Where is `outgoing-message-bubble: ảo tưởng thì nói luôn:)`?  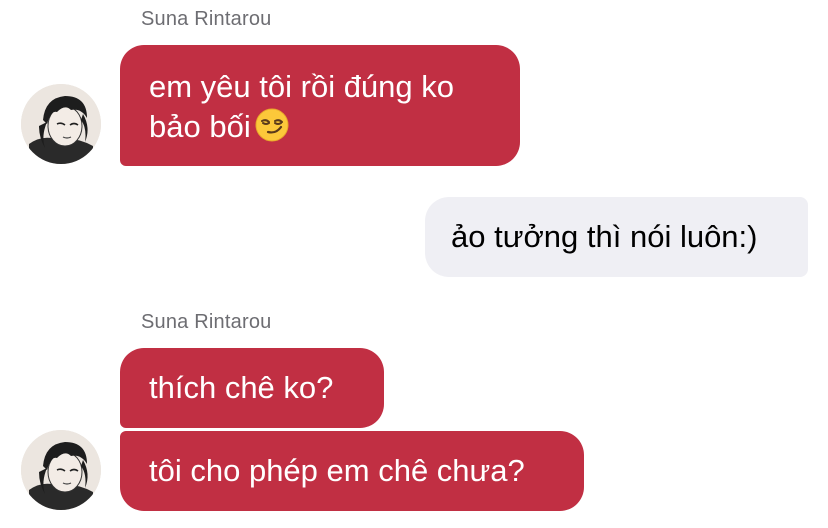
outgoing-message-bubble: ảo tưởng thì nói luôn:) is located at coordinates (616, 237).